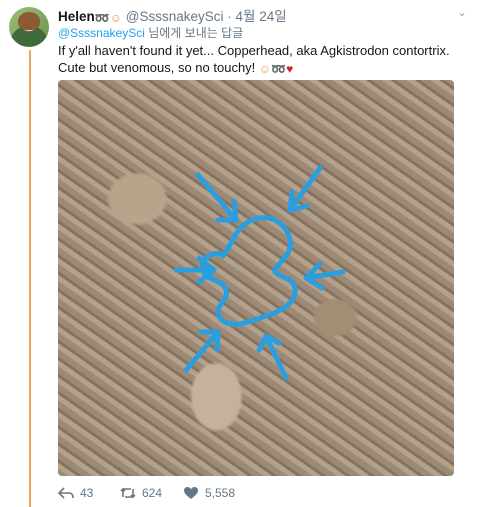  What do you see at coordinates (115, 18) in the screenshot?
I see `woman-scientist-emoji-icon: ☺` at bounding box center [115, 18].